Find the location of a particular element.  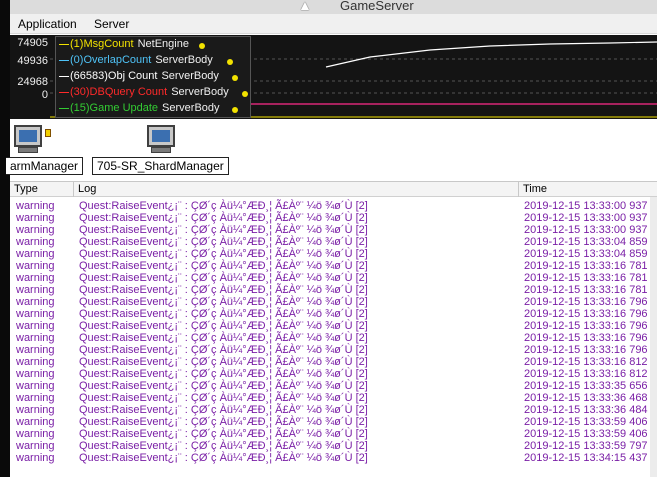

log-time-cell: 2019-12-15 13:33:59 797 is located at coordinates (586, 446).